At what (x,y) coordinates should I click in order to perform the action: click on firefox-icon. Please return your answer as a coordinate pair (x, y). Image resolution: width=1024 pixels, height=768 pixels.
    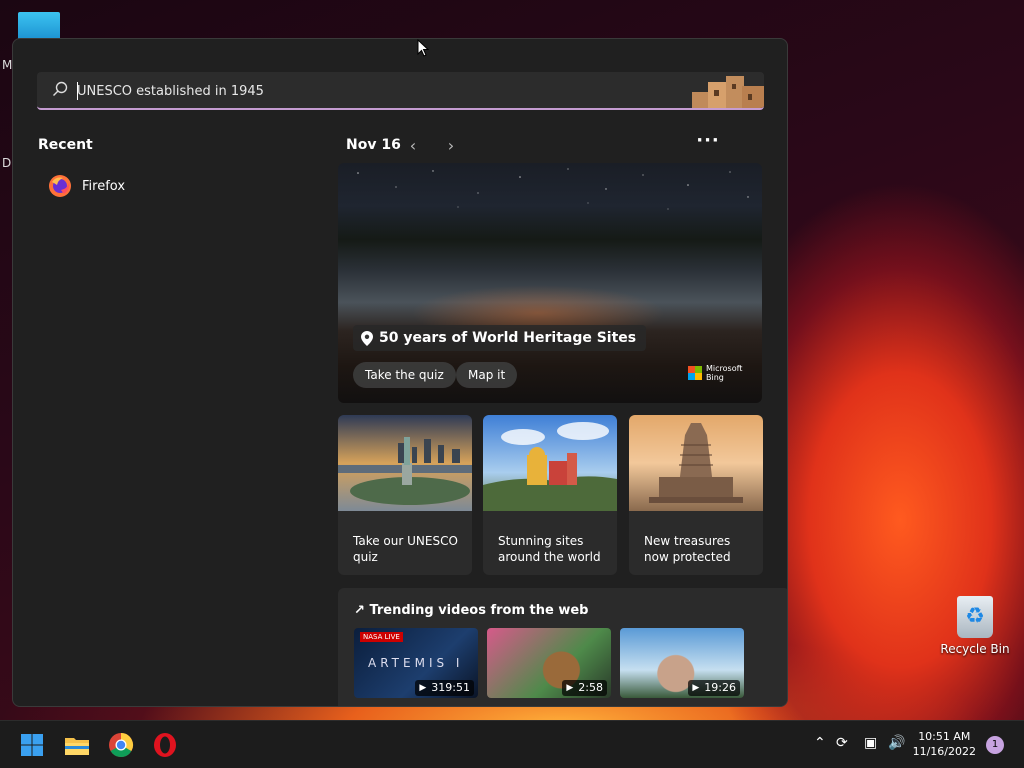
    Looking at the image, I should click on (60, 186).